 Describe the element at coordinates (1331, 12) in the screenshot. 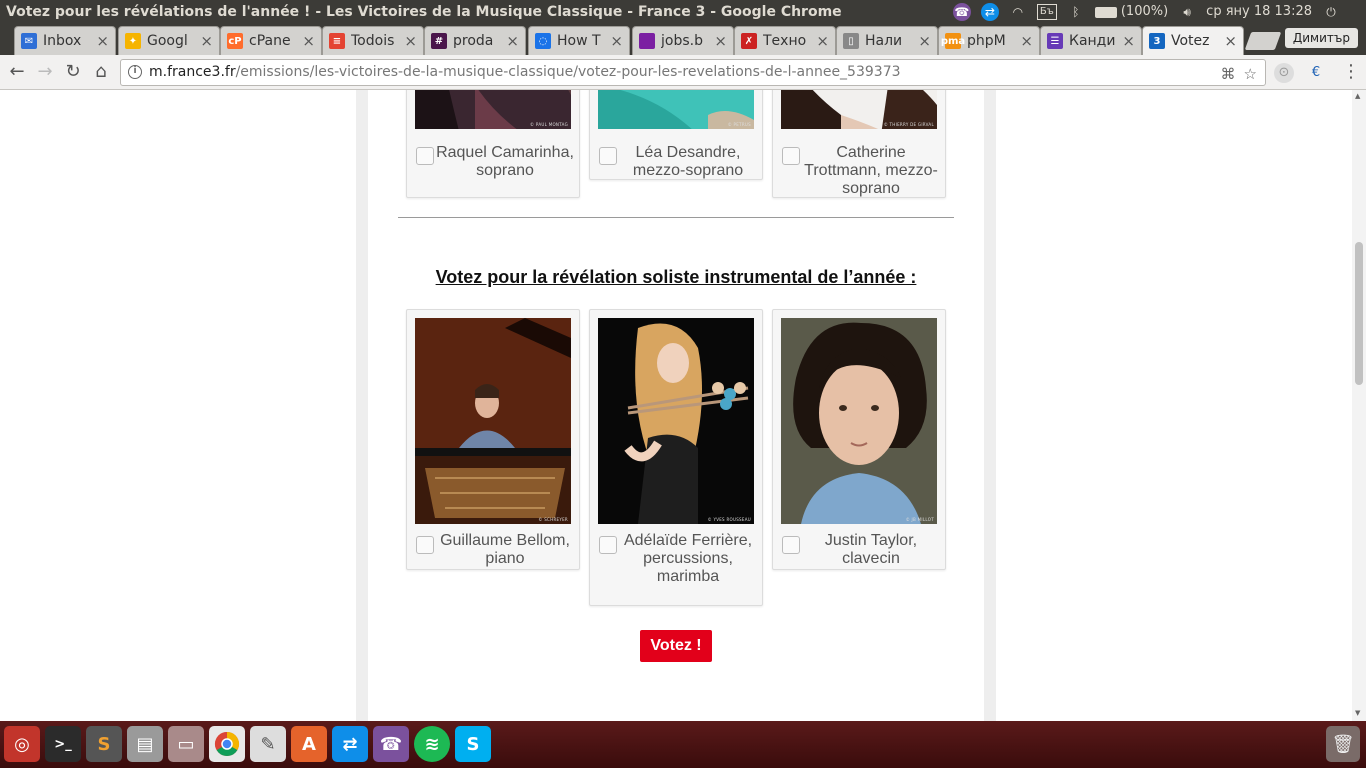

I see `power-icon: ⏻` at that location.